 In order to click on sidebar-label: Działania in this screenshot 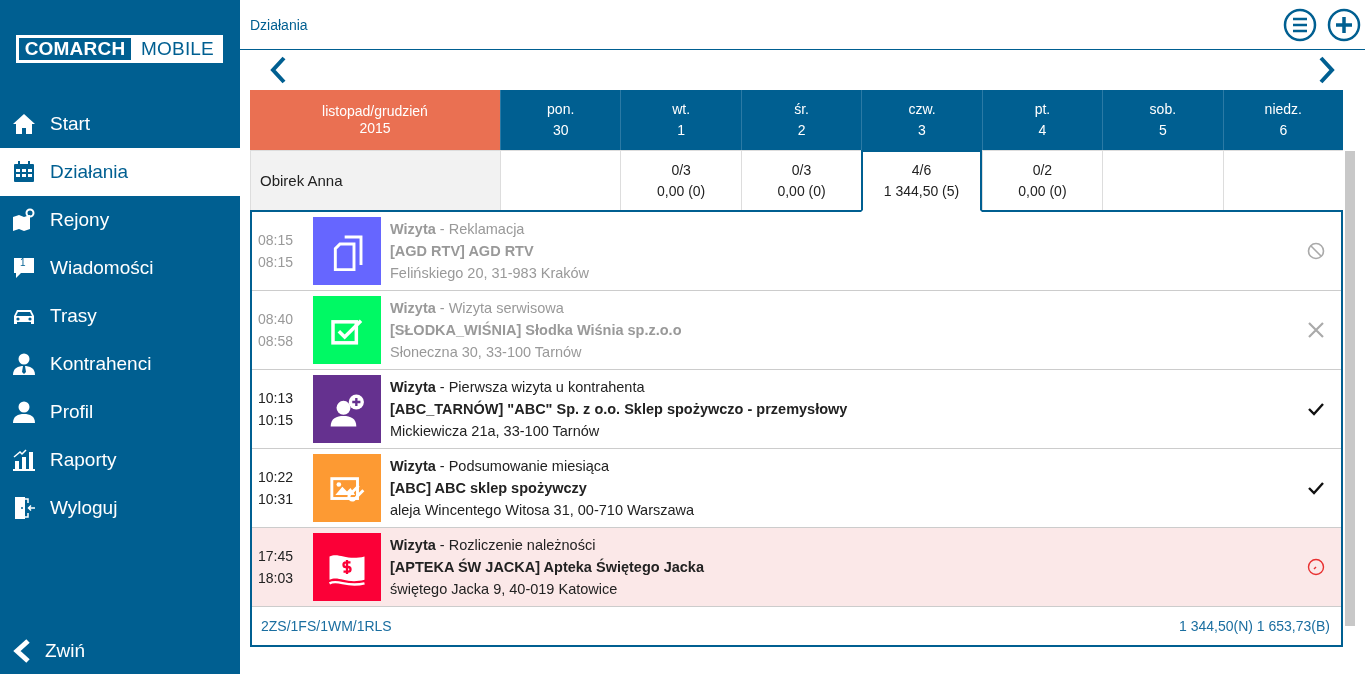, I will do `click(89, 172)`.